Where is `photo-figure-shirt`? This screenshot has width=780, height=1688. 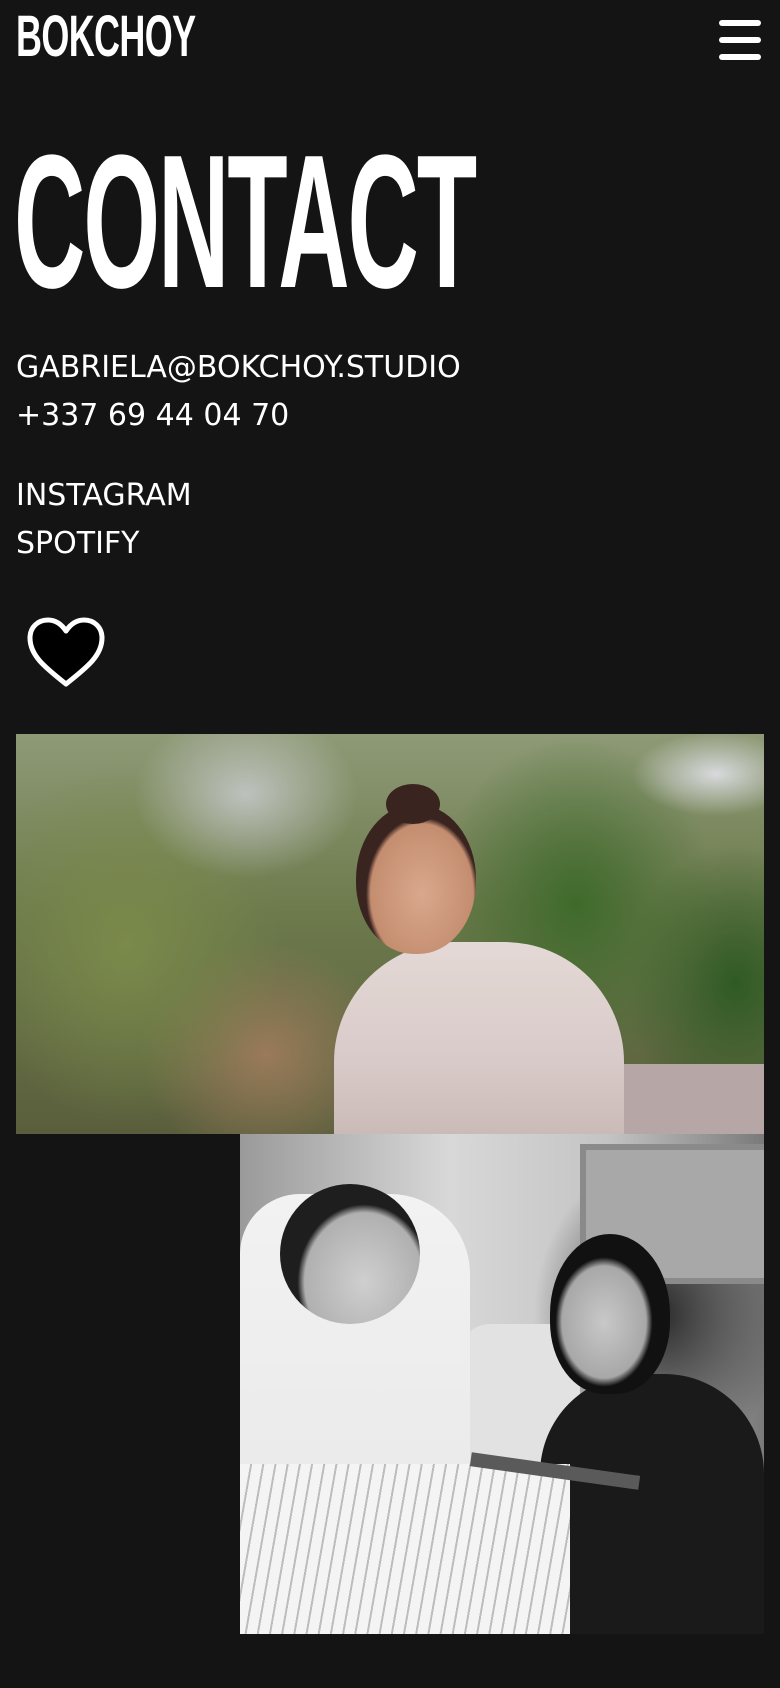 photo-figure-shirt is located at coordinates (479, 1038).